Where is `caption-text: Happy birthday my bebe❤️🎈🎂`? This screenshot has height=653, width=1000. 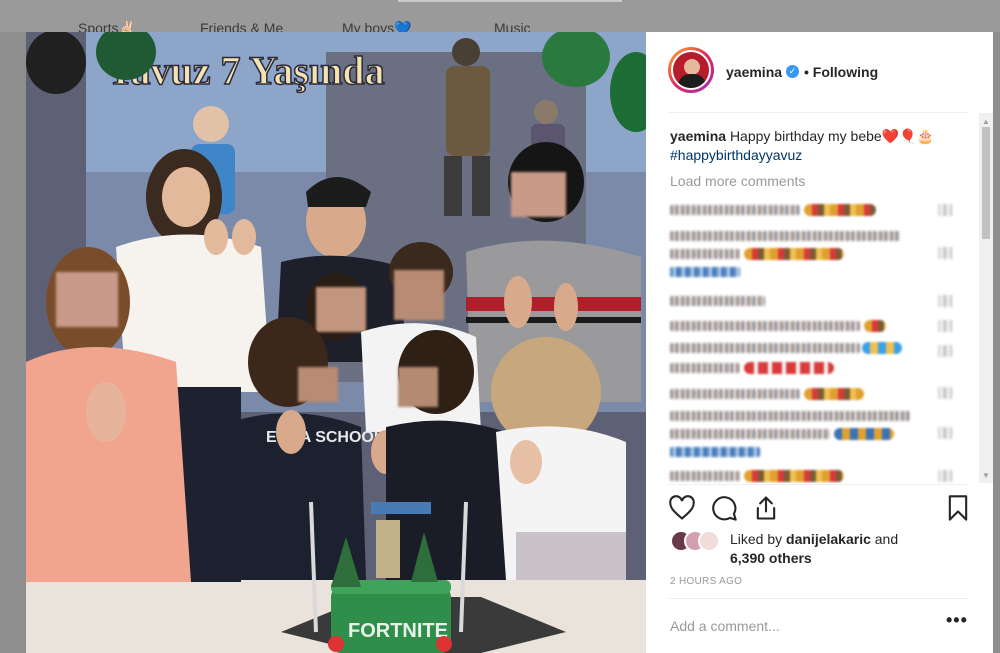
caption-text: Happy birthday my bebe❤️🎈🎂 is located at coordinates (831, 136).